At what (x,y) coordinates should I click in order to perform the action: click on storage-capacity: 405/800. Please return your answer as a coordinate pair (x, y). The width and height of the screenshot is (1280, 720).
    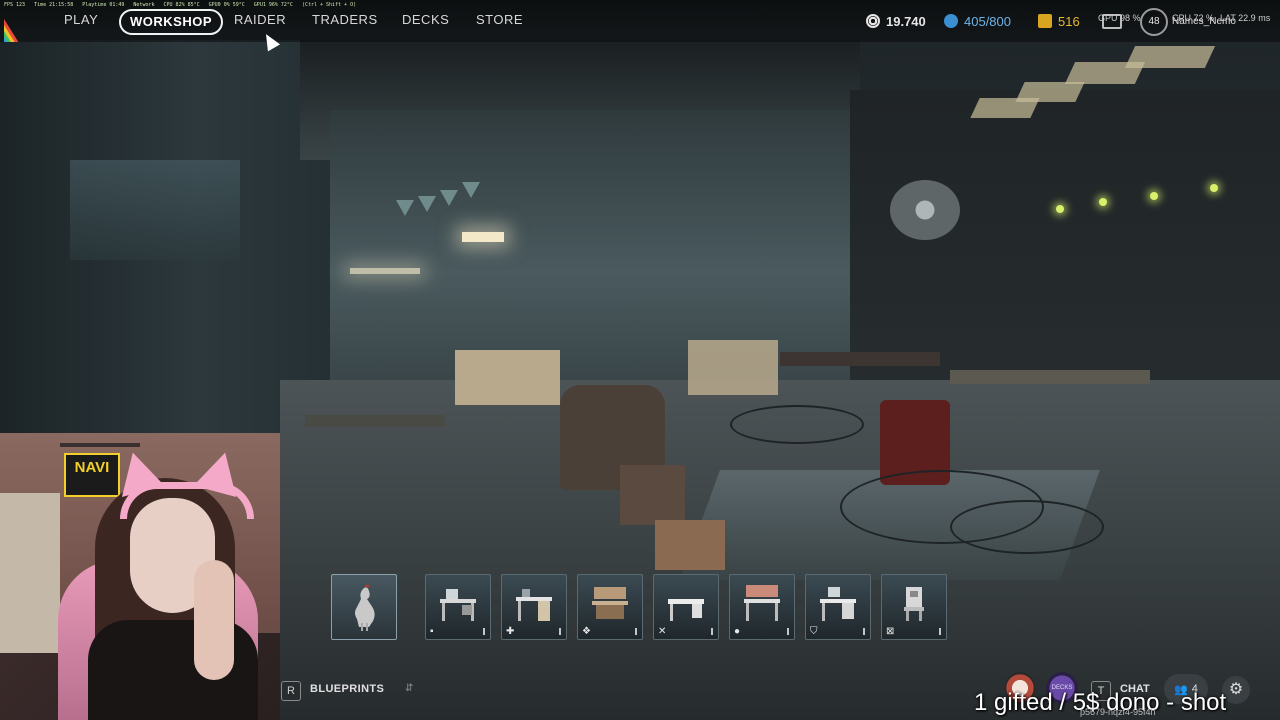
    Looking at the image, I should click on (977, 21).